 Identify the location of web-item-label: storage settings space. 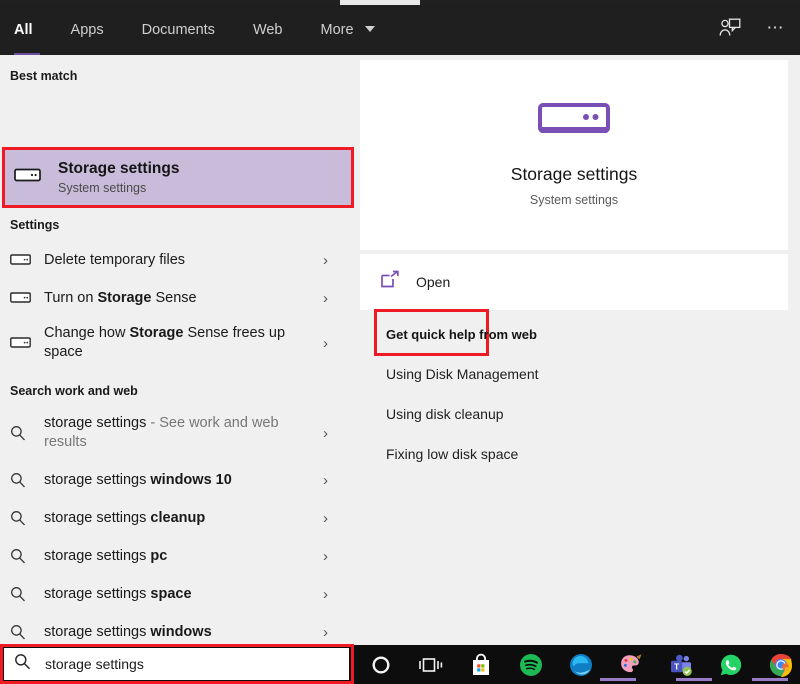
(118, 593).